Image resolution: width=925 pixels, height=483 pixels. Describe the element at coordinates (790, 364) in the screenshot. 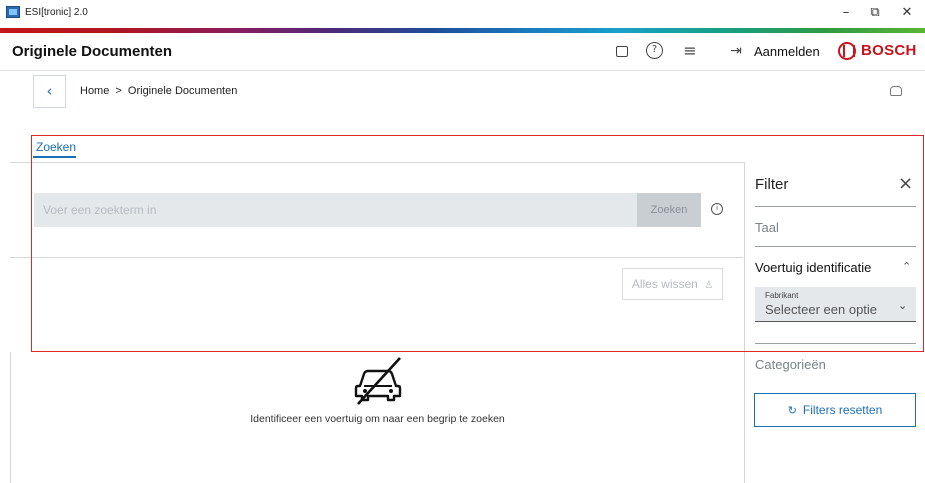

I see `filter-categories: Categorieën` at that location.